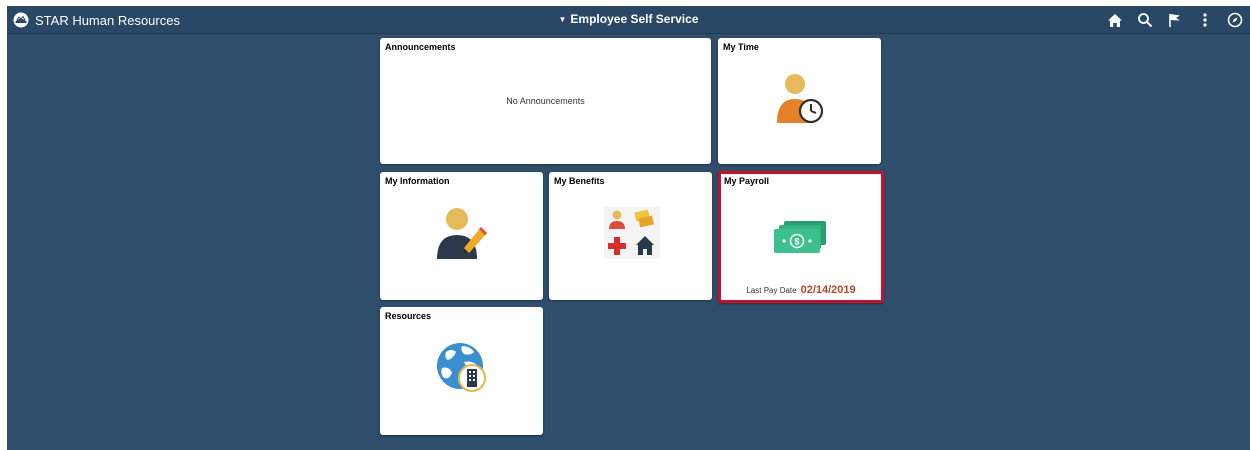  I want to click on last-pay-date-label: Last Pay Date, so click(771, 290).